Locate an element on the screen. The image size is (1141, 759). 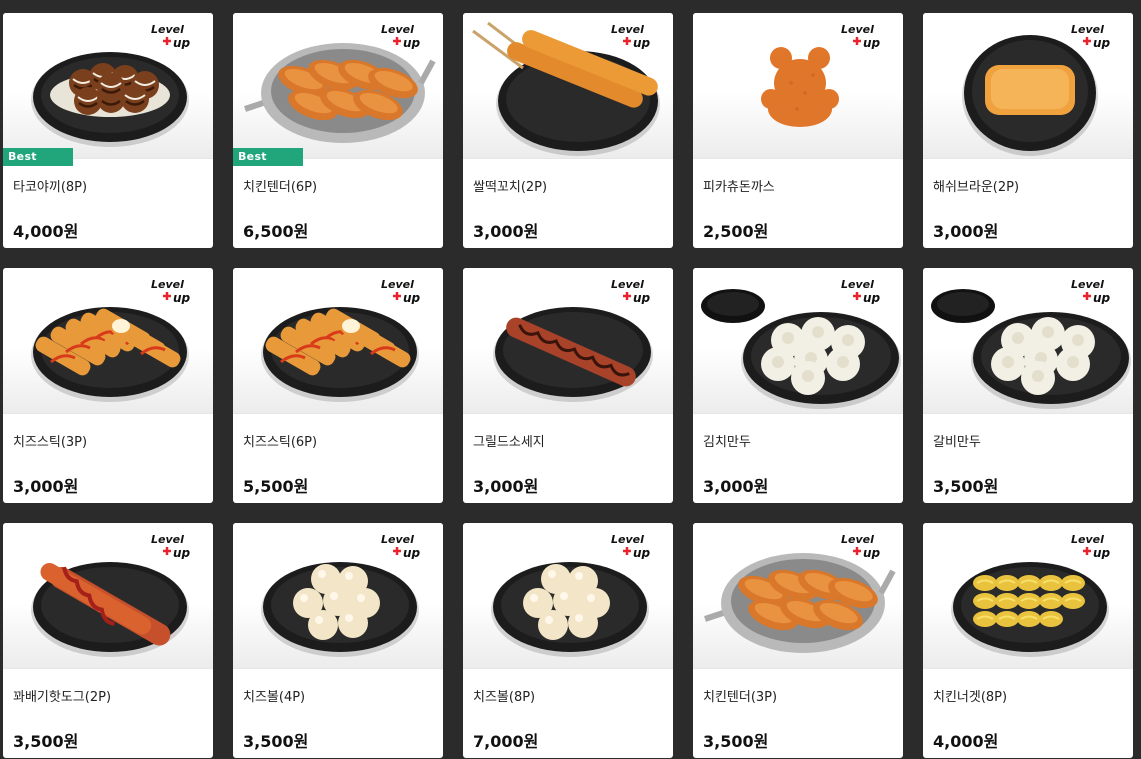
product-price: 7,000원 is located at coordinates (506, 741).